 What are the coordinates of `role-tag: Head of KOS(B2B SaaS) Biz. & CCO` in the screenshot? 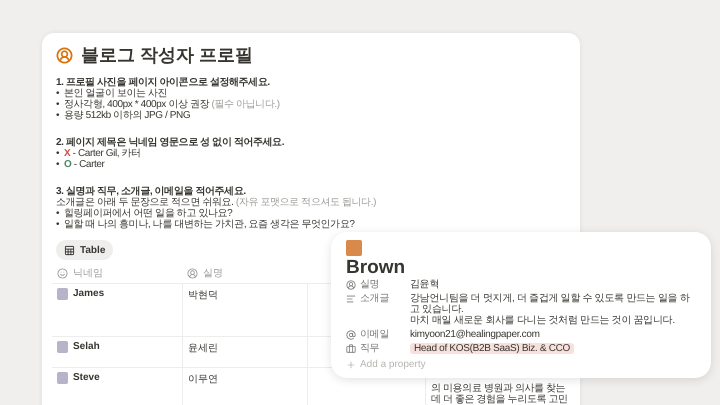 It's located at (492, 348).